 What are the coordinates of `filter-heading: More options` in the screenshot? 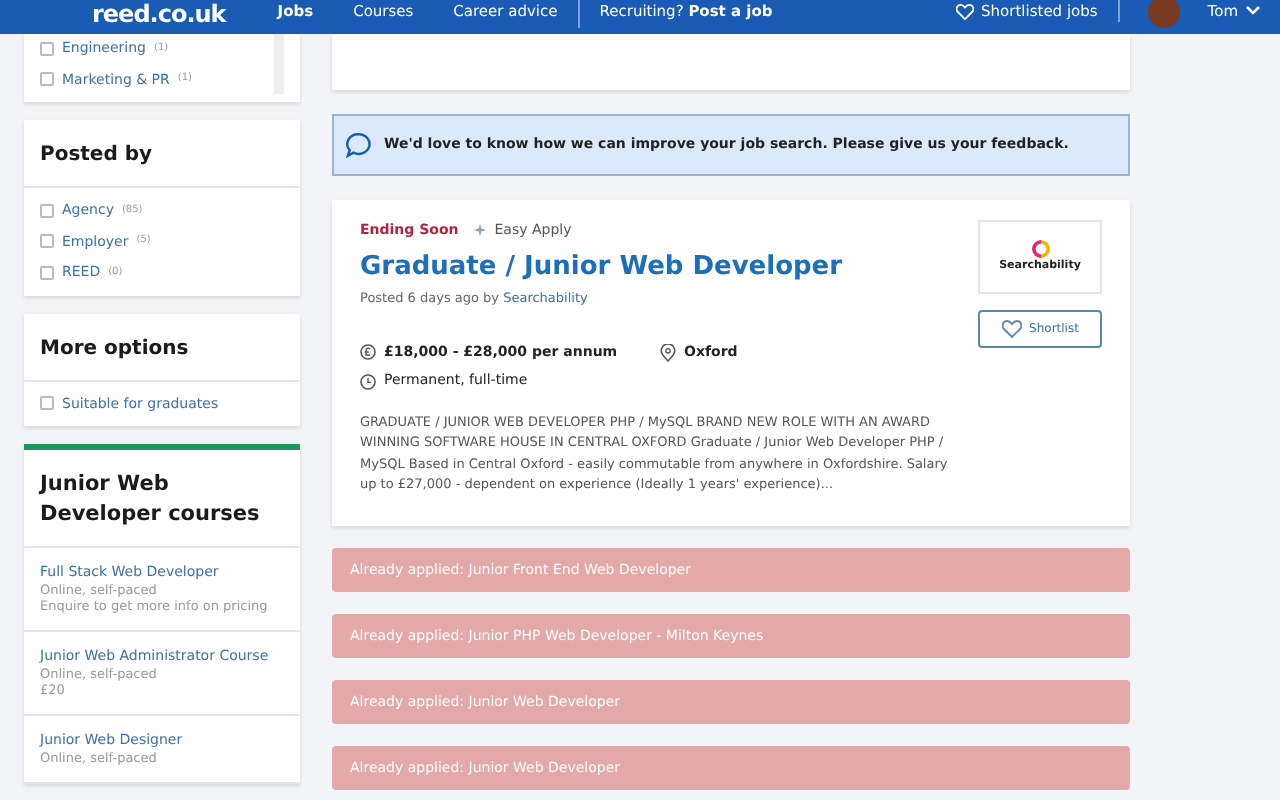 It's located at (162, 347).